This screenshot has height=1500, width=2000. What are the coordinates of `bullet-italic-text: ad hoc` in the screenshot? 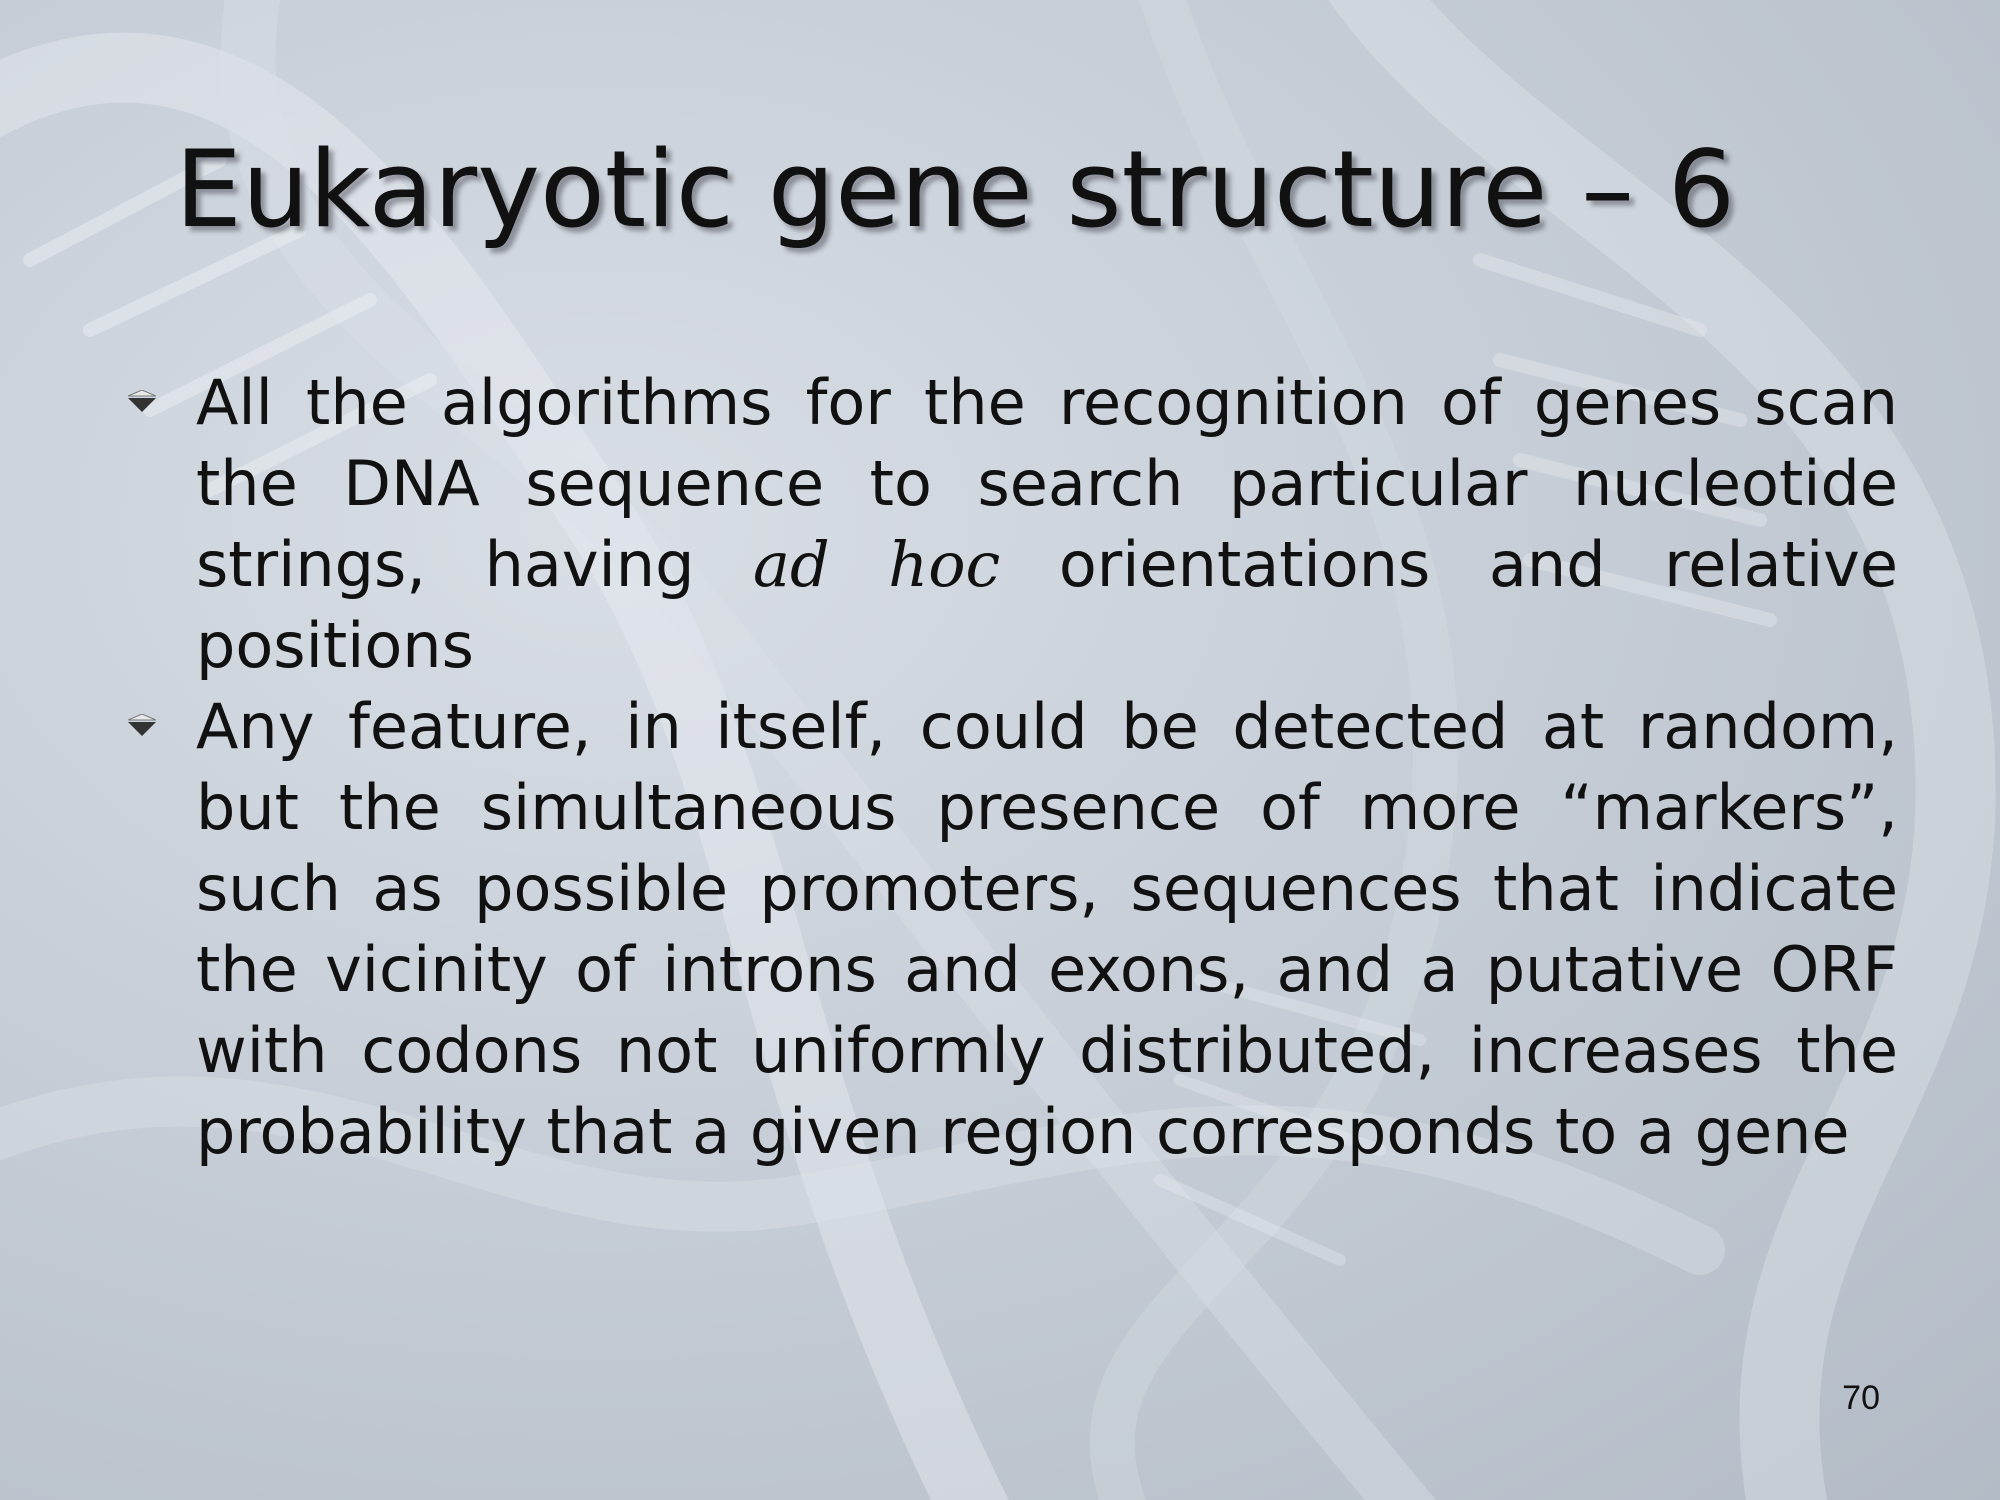 It's located at (877, 564).